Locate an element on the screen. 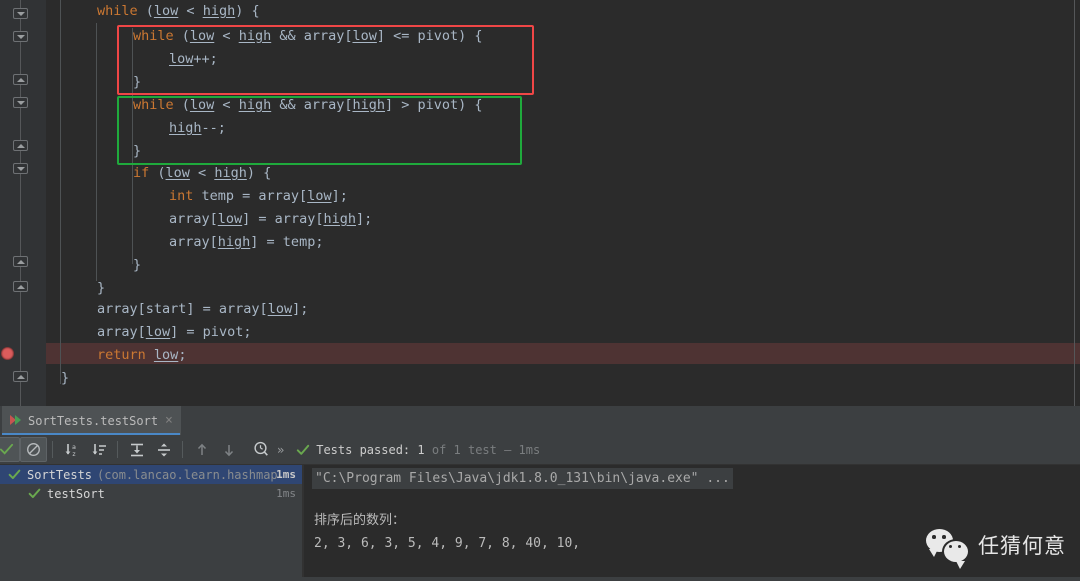  run-tab-bar: SortTests.testSort × is located at coordinates (540, 421).